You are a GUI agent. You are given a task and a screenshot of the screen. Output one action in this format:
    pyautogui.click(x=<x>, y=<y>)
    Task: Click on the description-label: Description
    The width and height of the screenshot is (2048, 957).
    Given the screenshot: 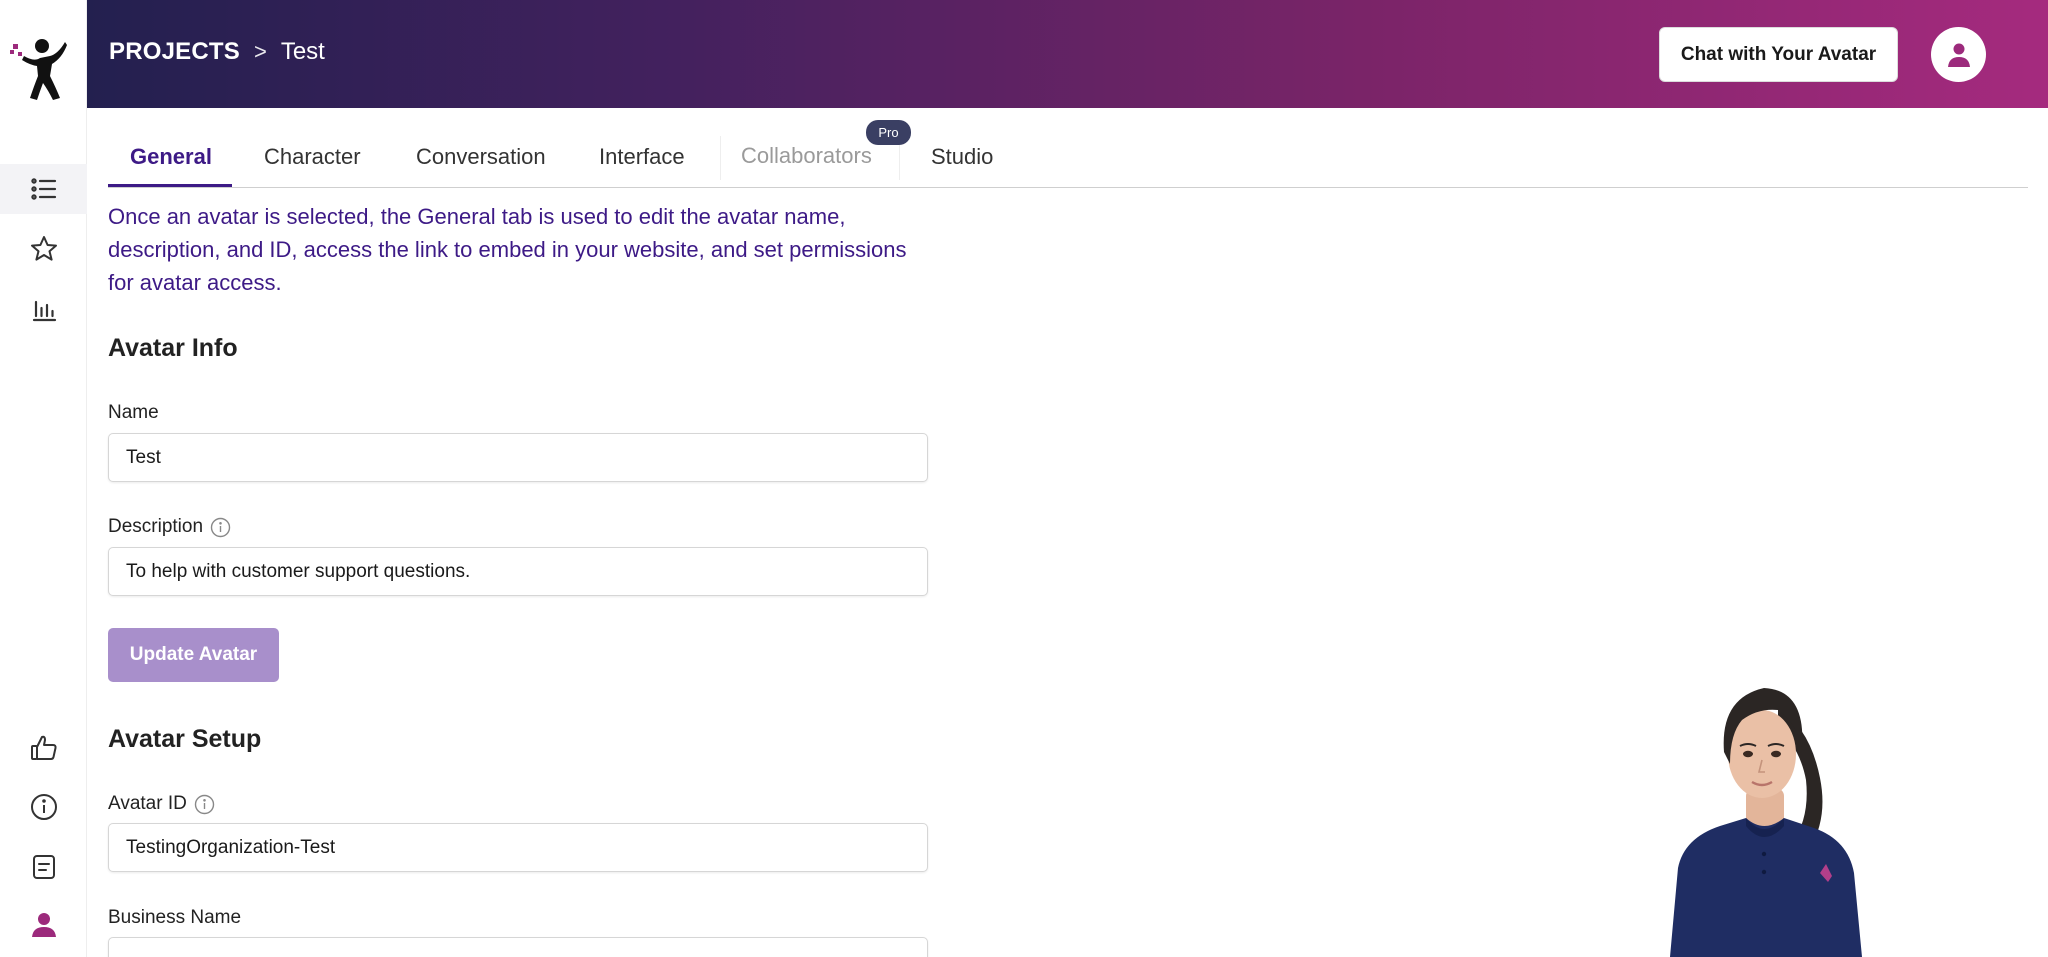 What is the action you would take?
    pyautogui.click(x=169, y=527)
    